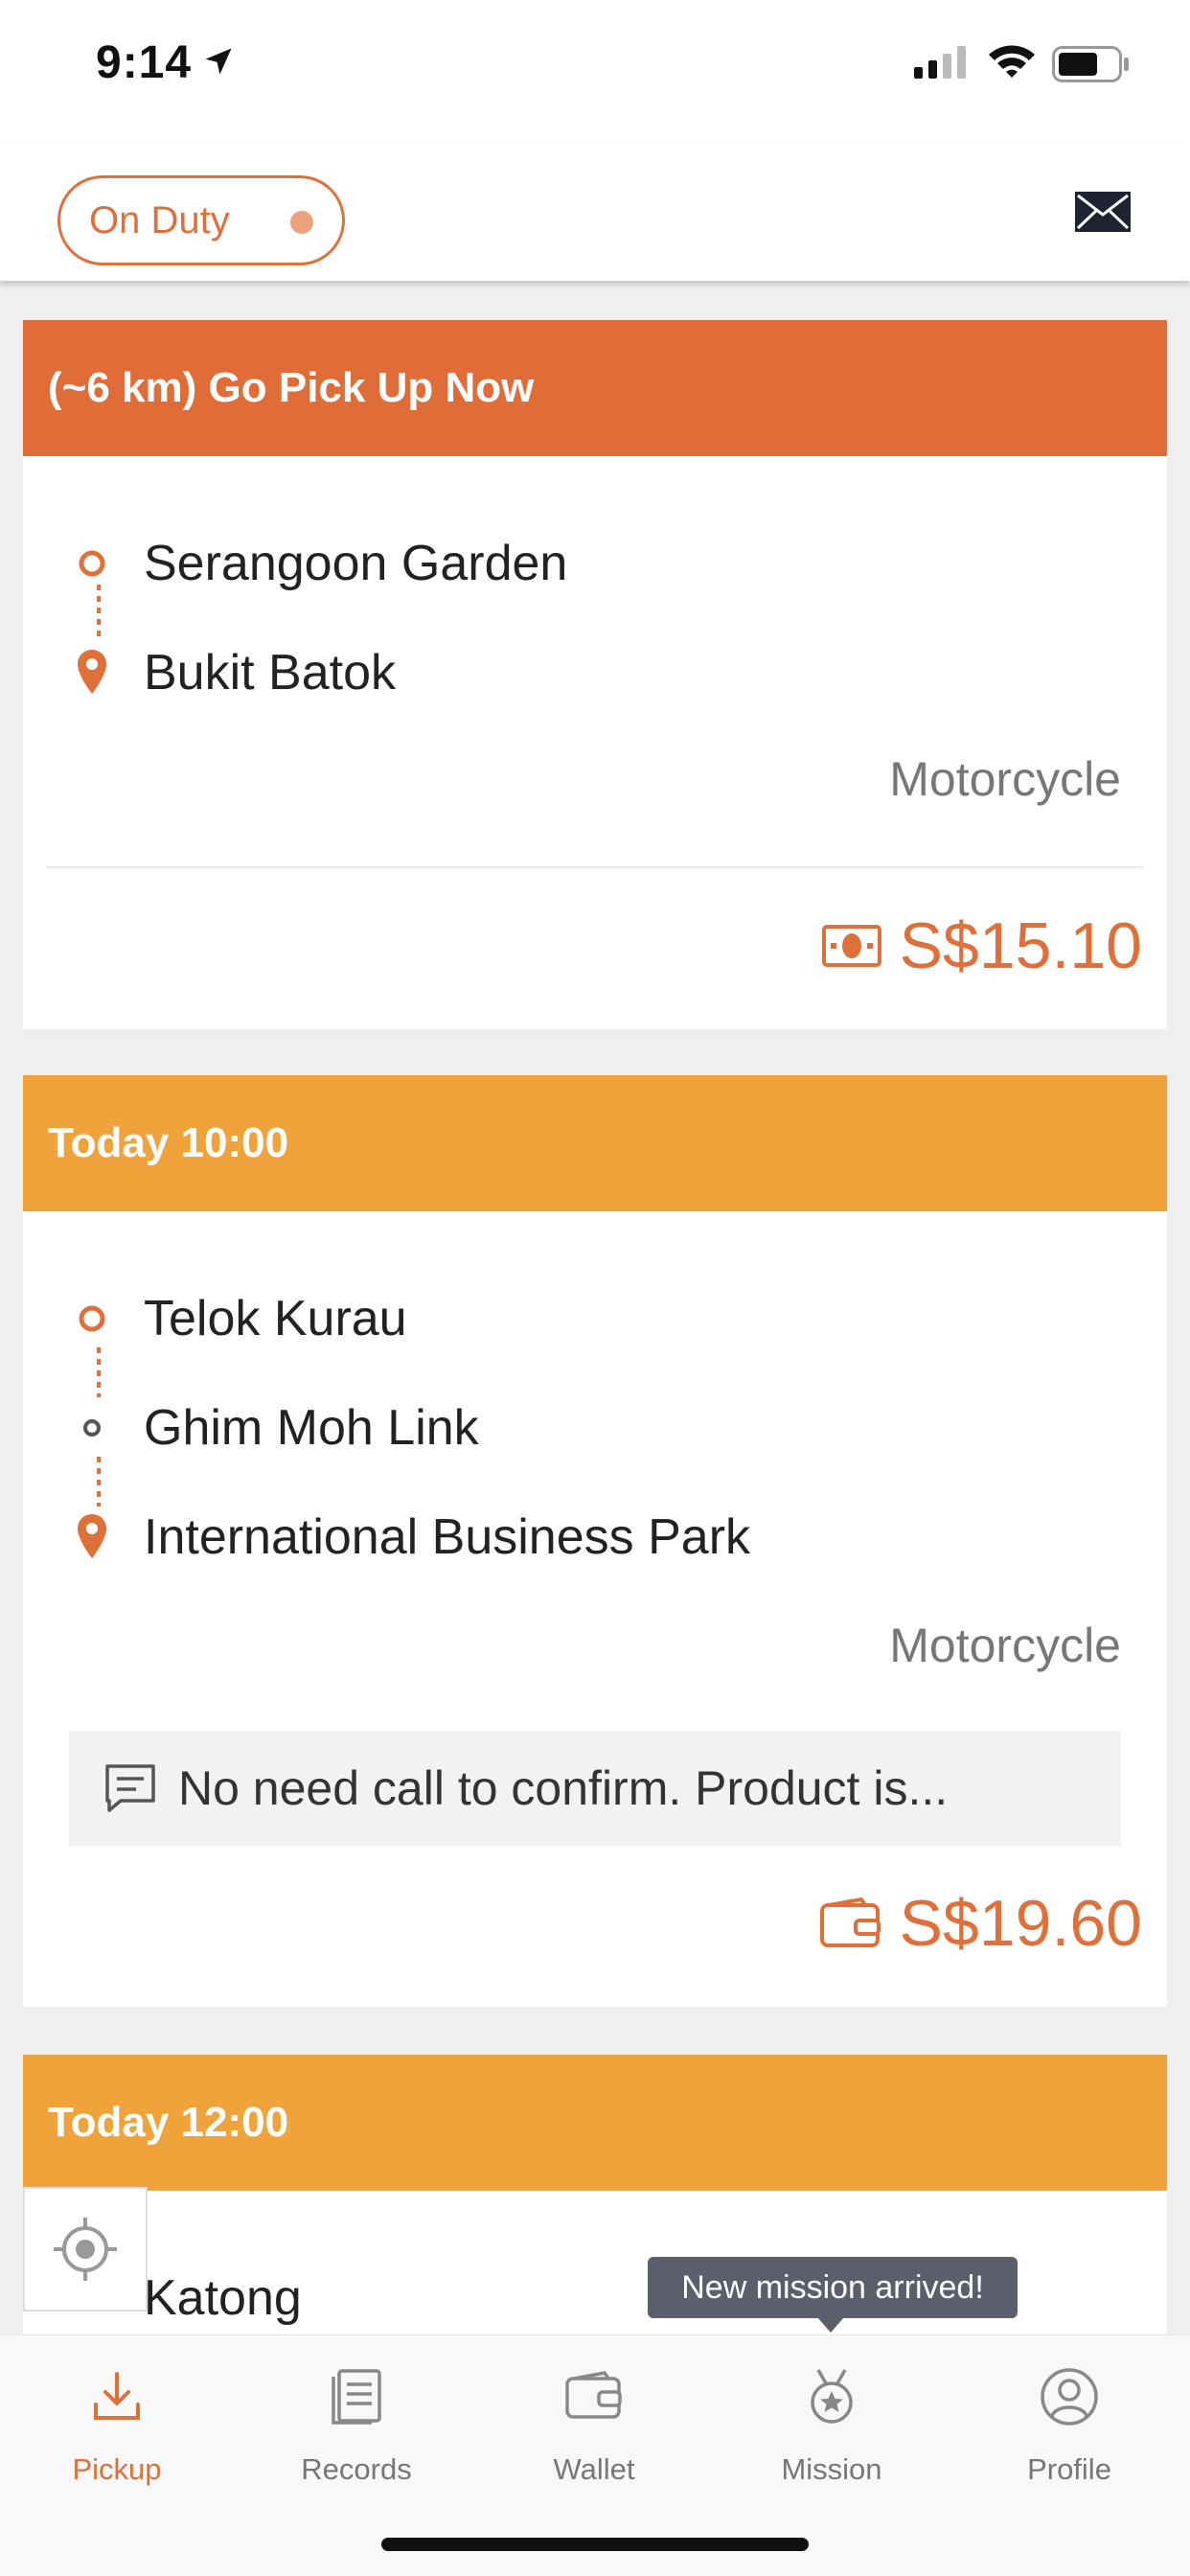 Image resolution: width=1190 pixels, height=2576 pixels. Describe the element at coordinates (595, 212) in the screenshot. I see `top-header: On Duty` at that location.